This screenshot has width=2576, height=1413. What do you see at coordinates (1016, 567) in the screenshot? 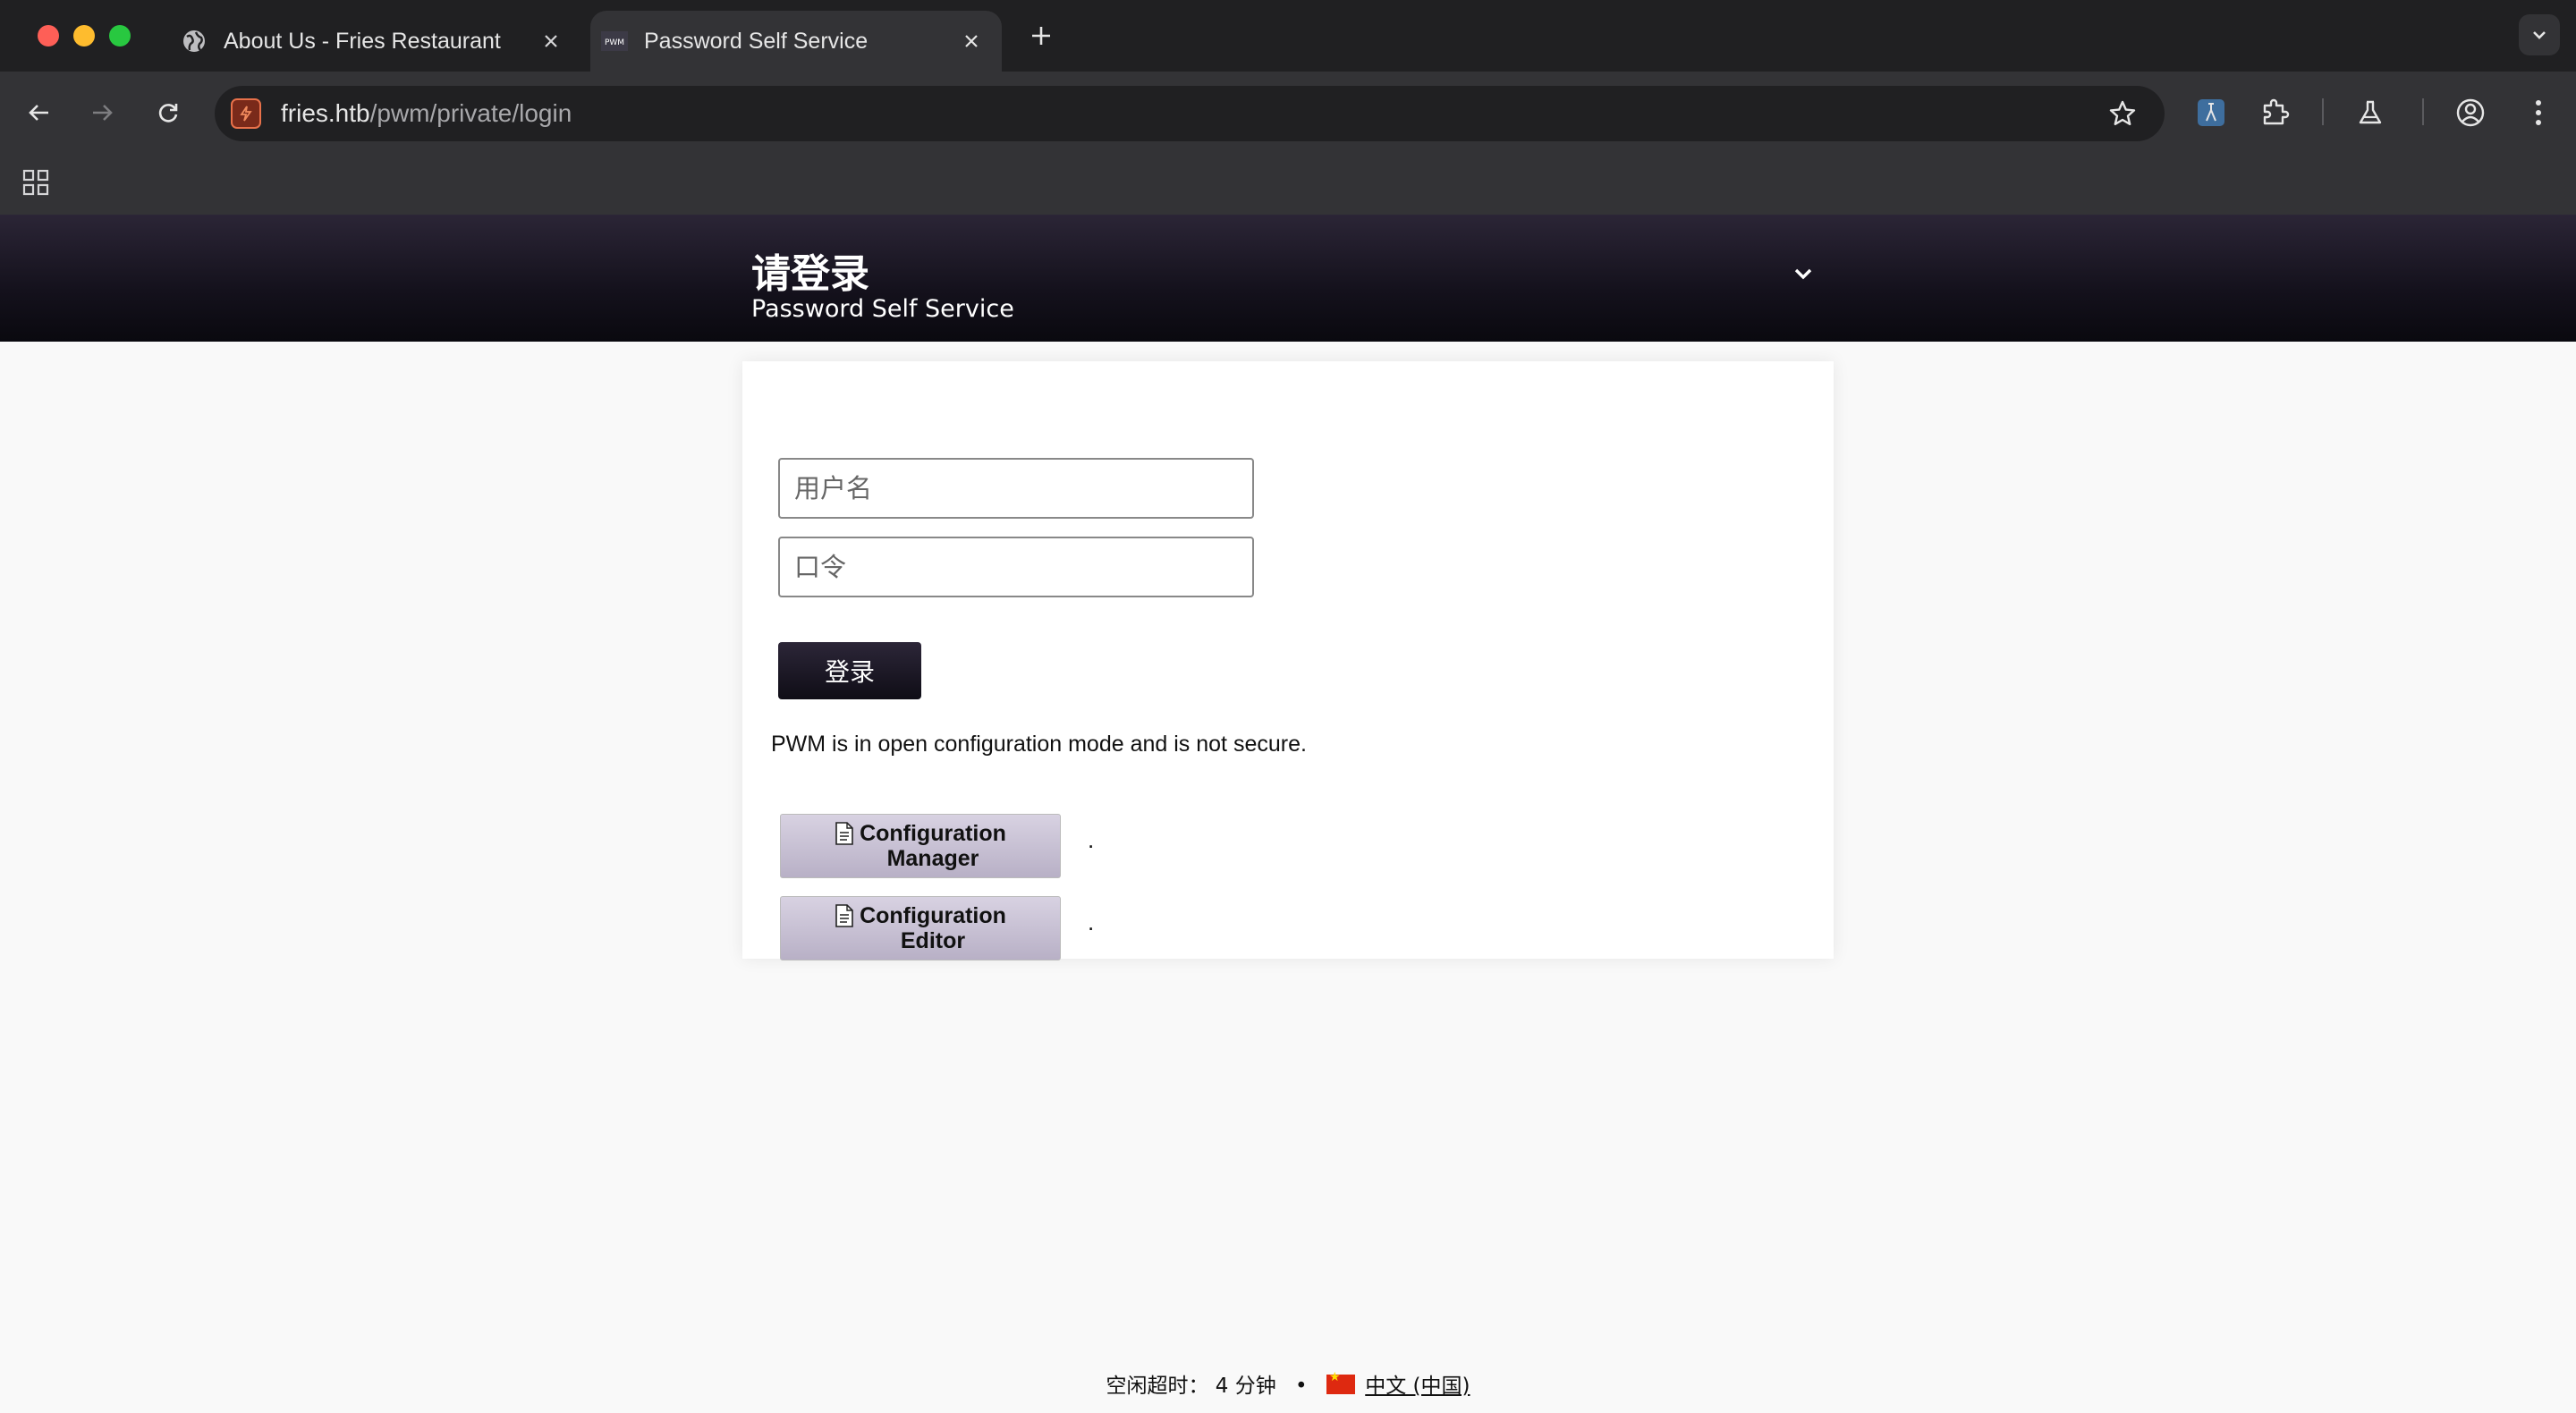
I see `password-field` at bounding box center [1016, 567].